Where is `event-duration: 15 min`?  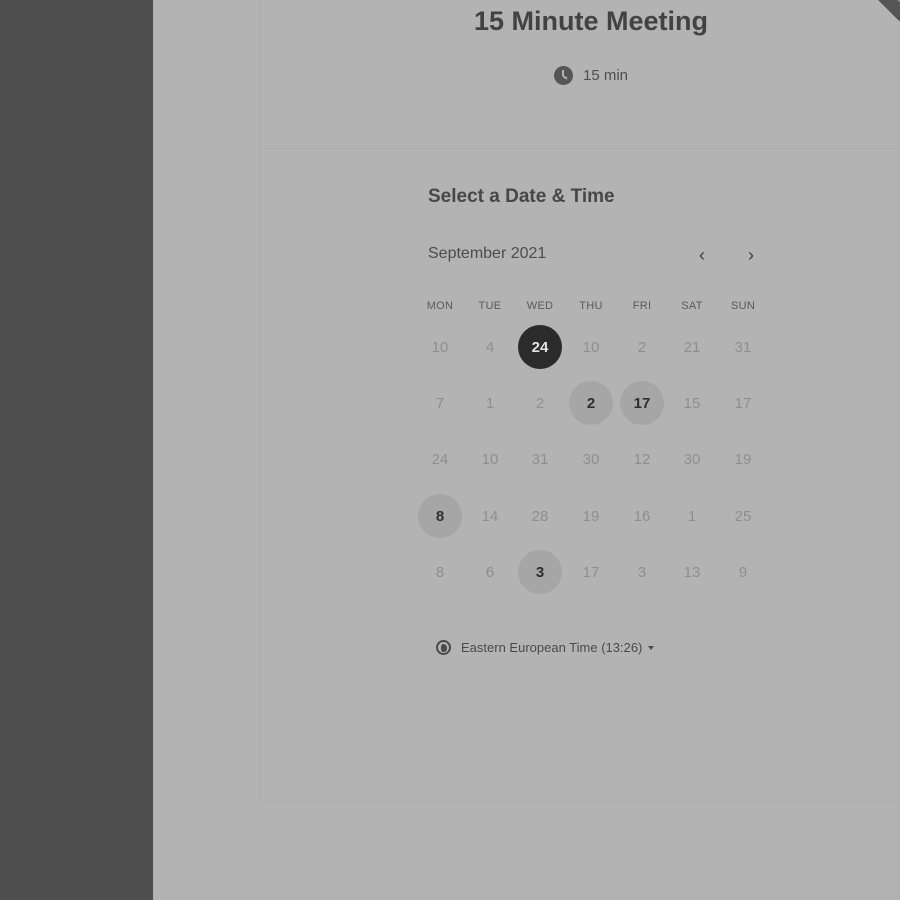
event-duration: 15 min is located at coordinates (591, 75).